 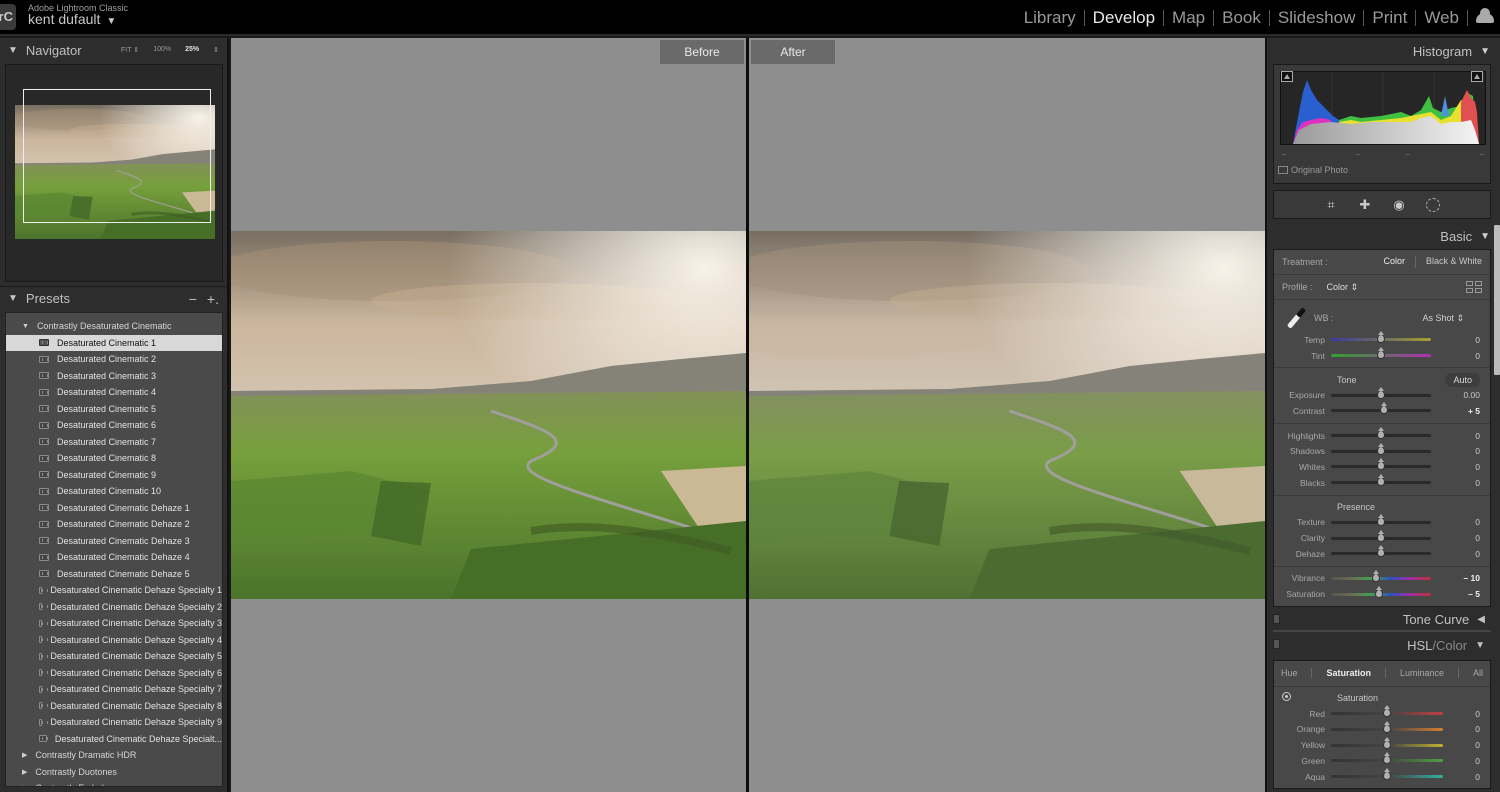 I want to click on zoom-stepper-icon: ⇕, so click(x=216, y=50).